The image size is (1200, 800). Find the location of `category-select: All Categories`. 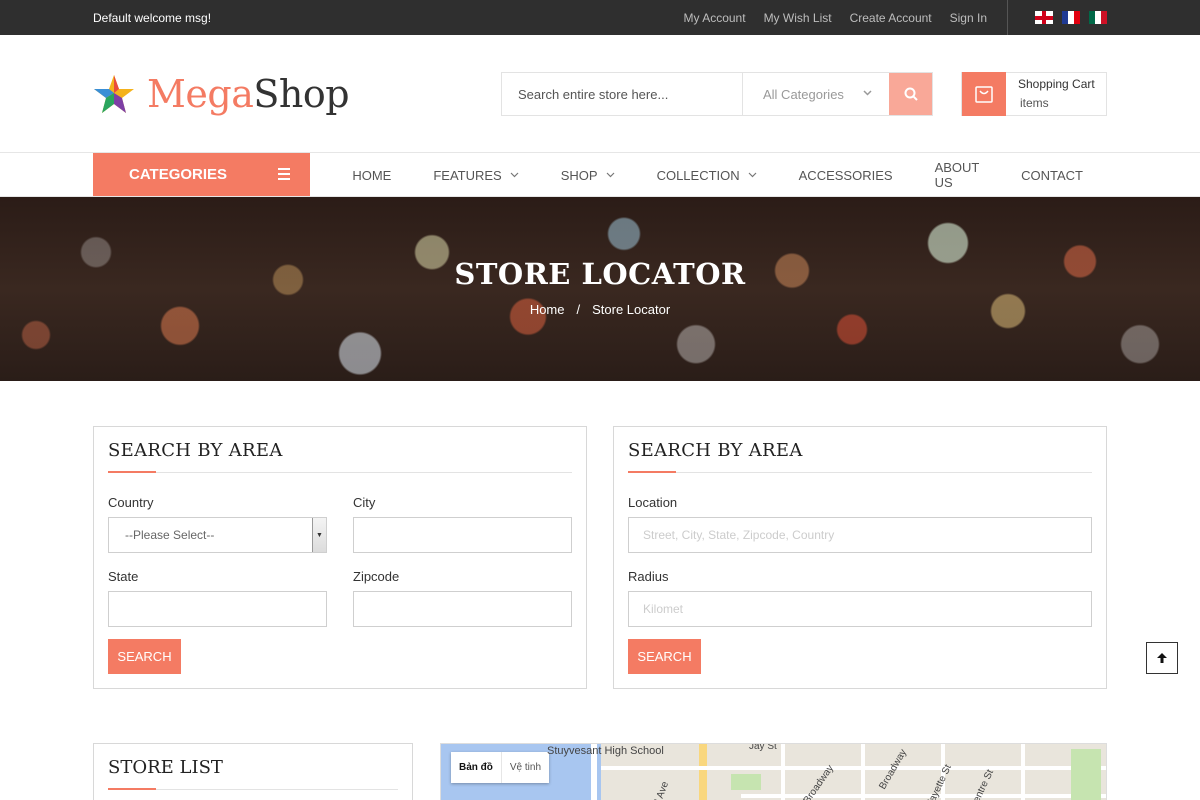

category-select: All Categories is located at coordinates (815, 94).